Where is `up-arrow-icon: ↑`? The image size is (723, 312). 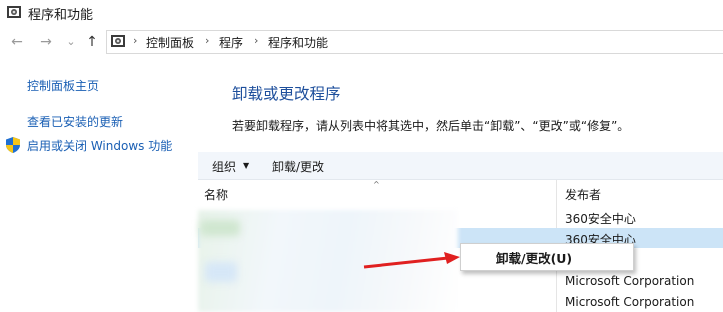 up-arrow-icon: ↑ is located at coordinates (92, 42).